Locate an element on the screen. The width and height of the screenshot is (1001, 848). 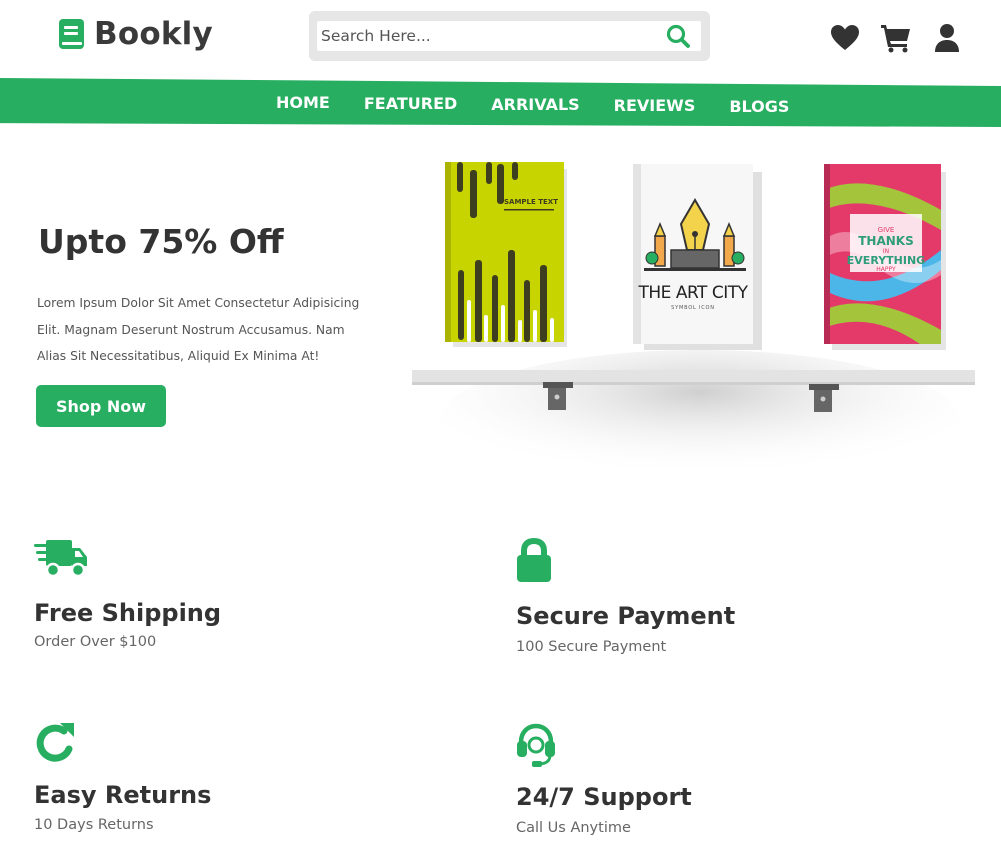
book-cover-2: THE ART CITY SYMBOL ICON is located at coordinates (697, 257).